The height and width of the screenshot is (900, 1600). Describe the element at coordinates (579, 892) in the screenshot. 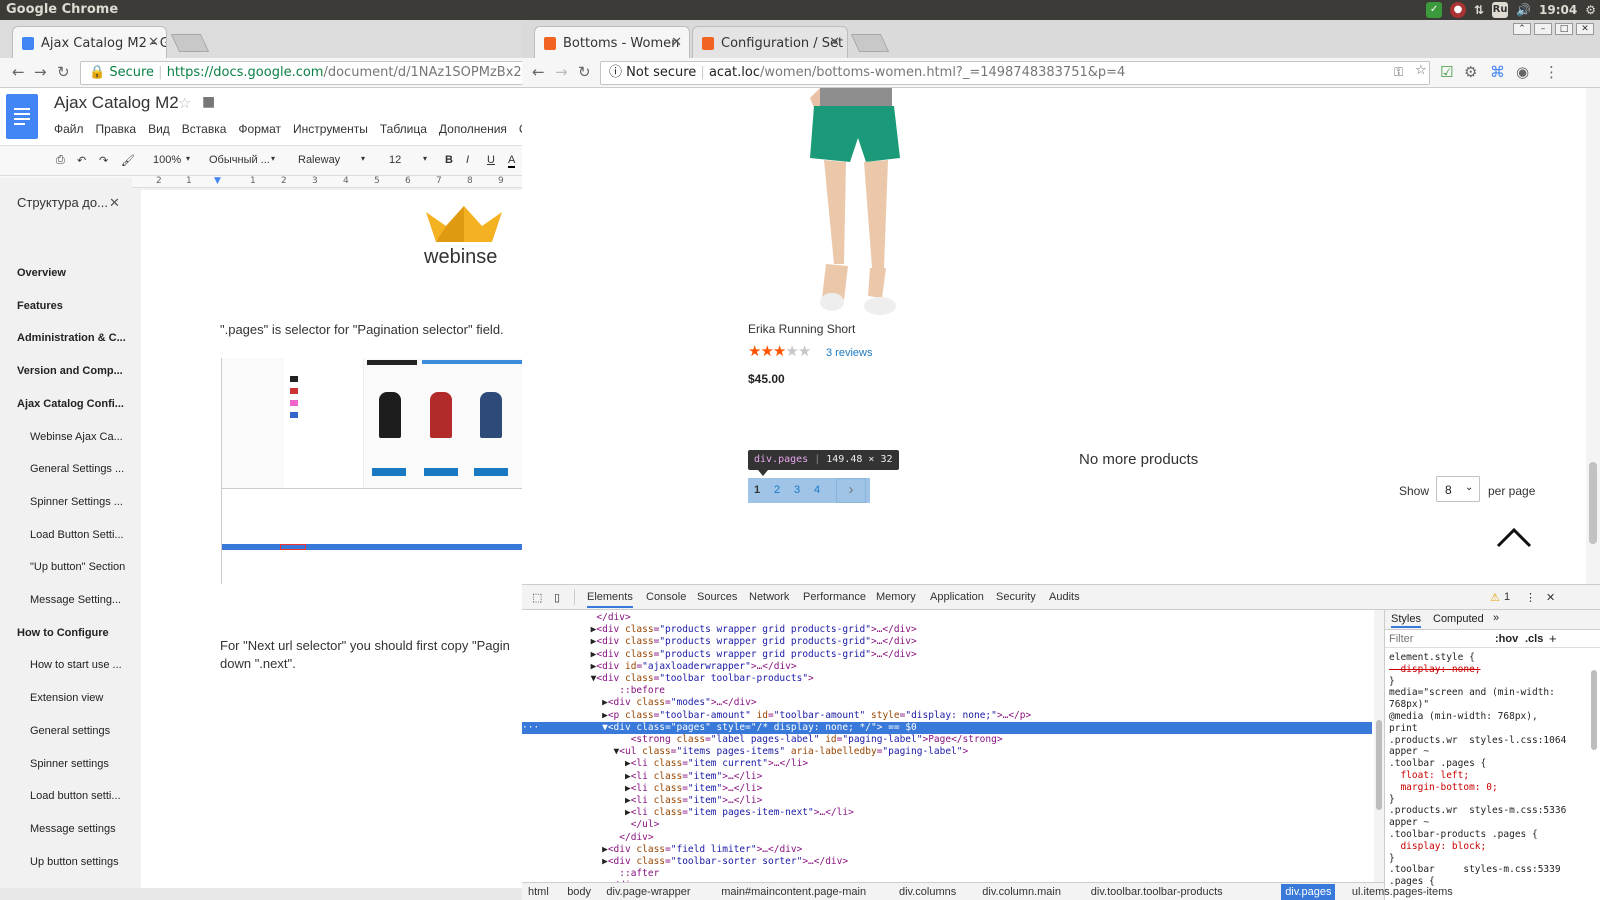

I see `breadcrumb-item: body` at that location.